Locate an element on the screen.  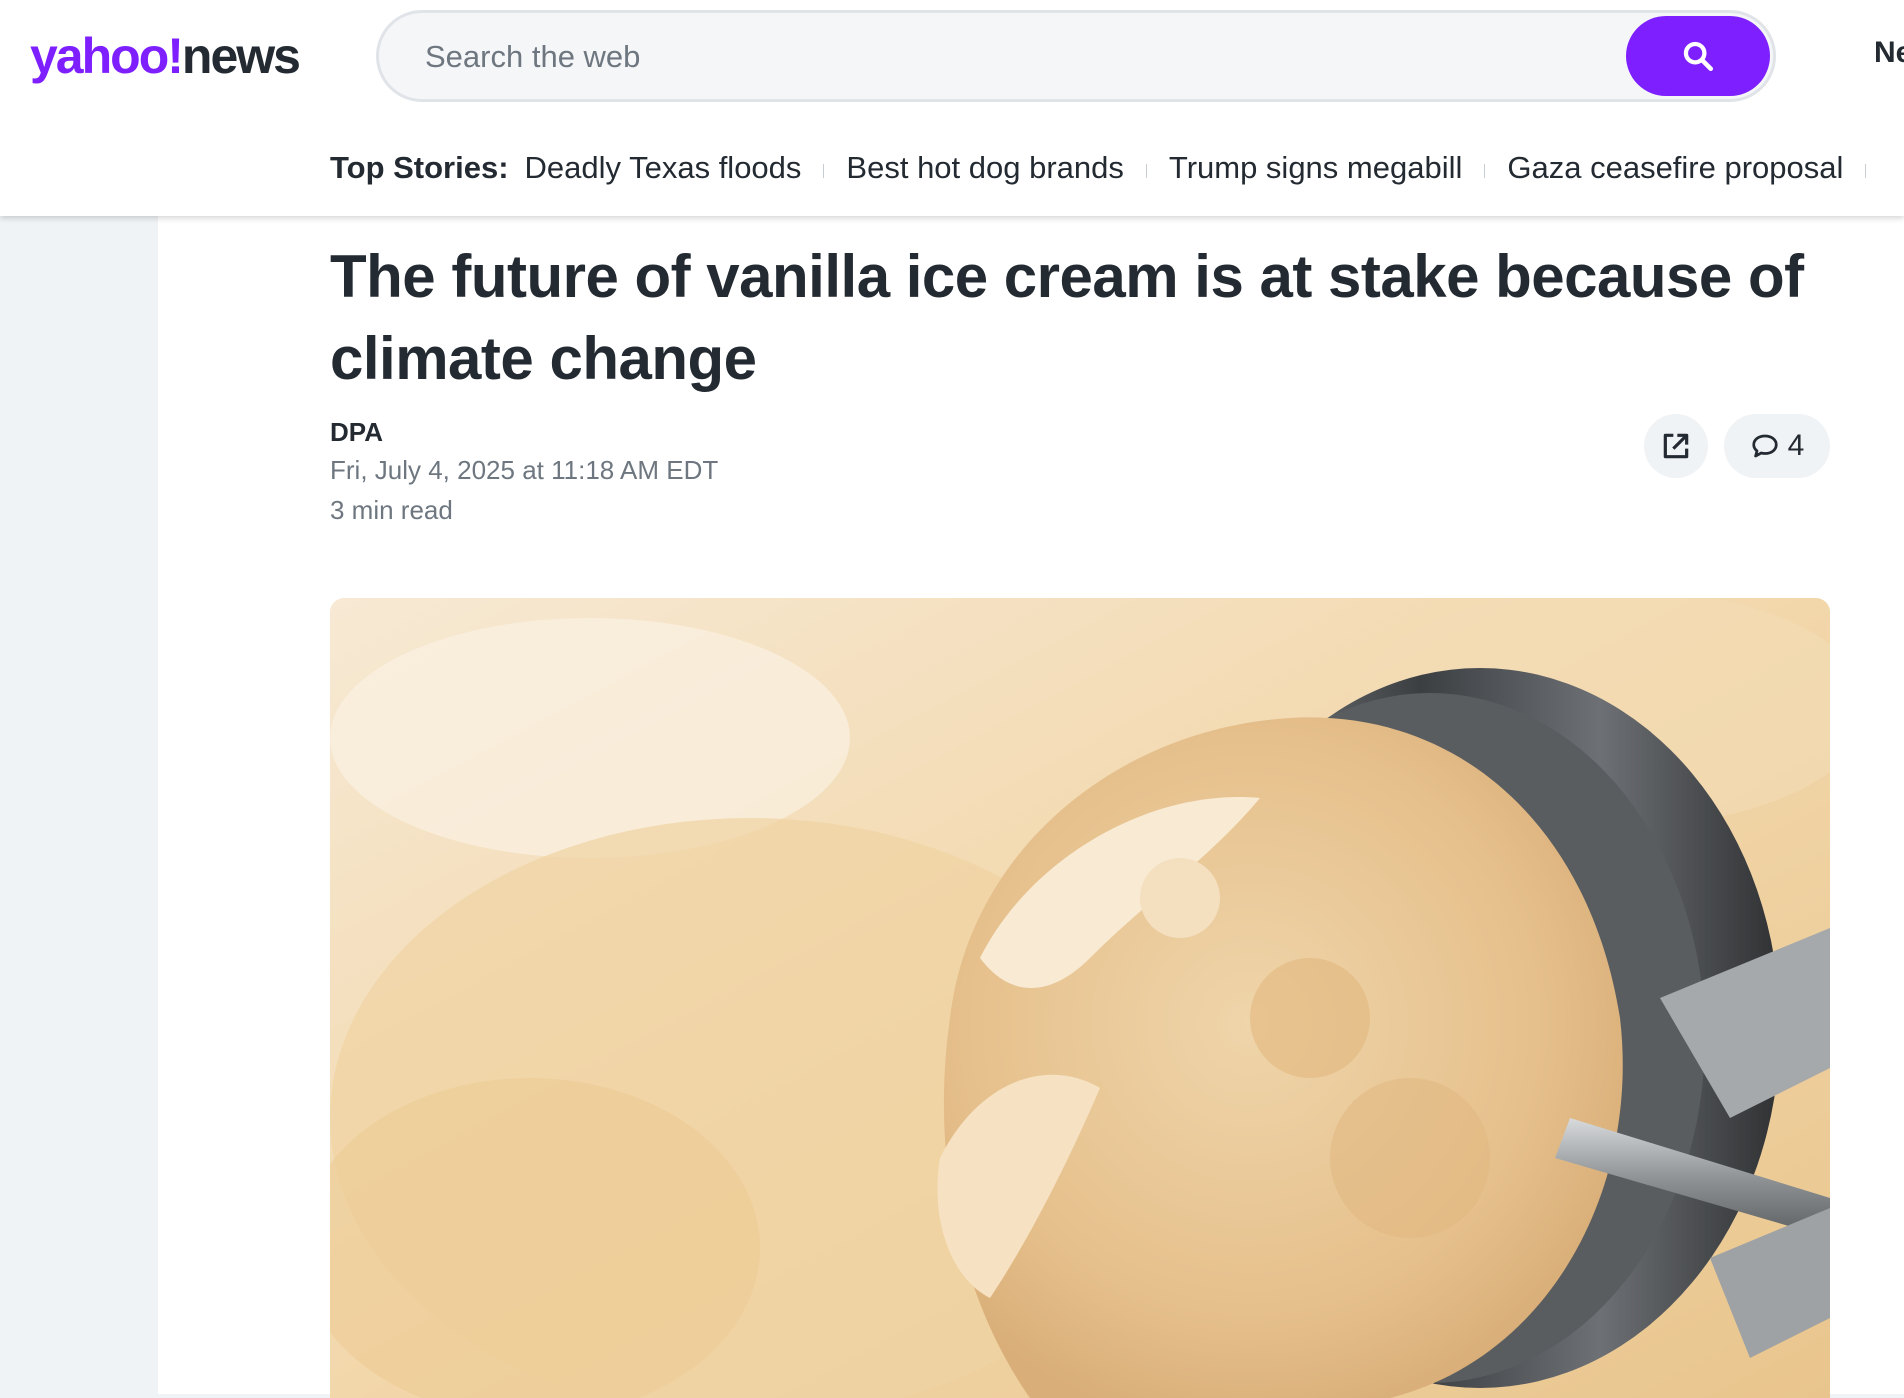
search-input is located at coordinates (1000, 57).